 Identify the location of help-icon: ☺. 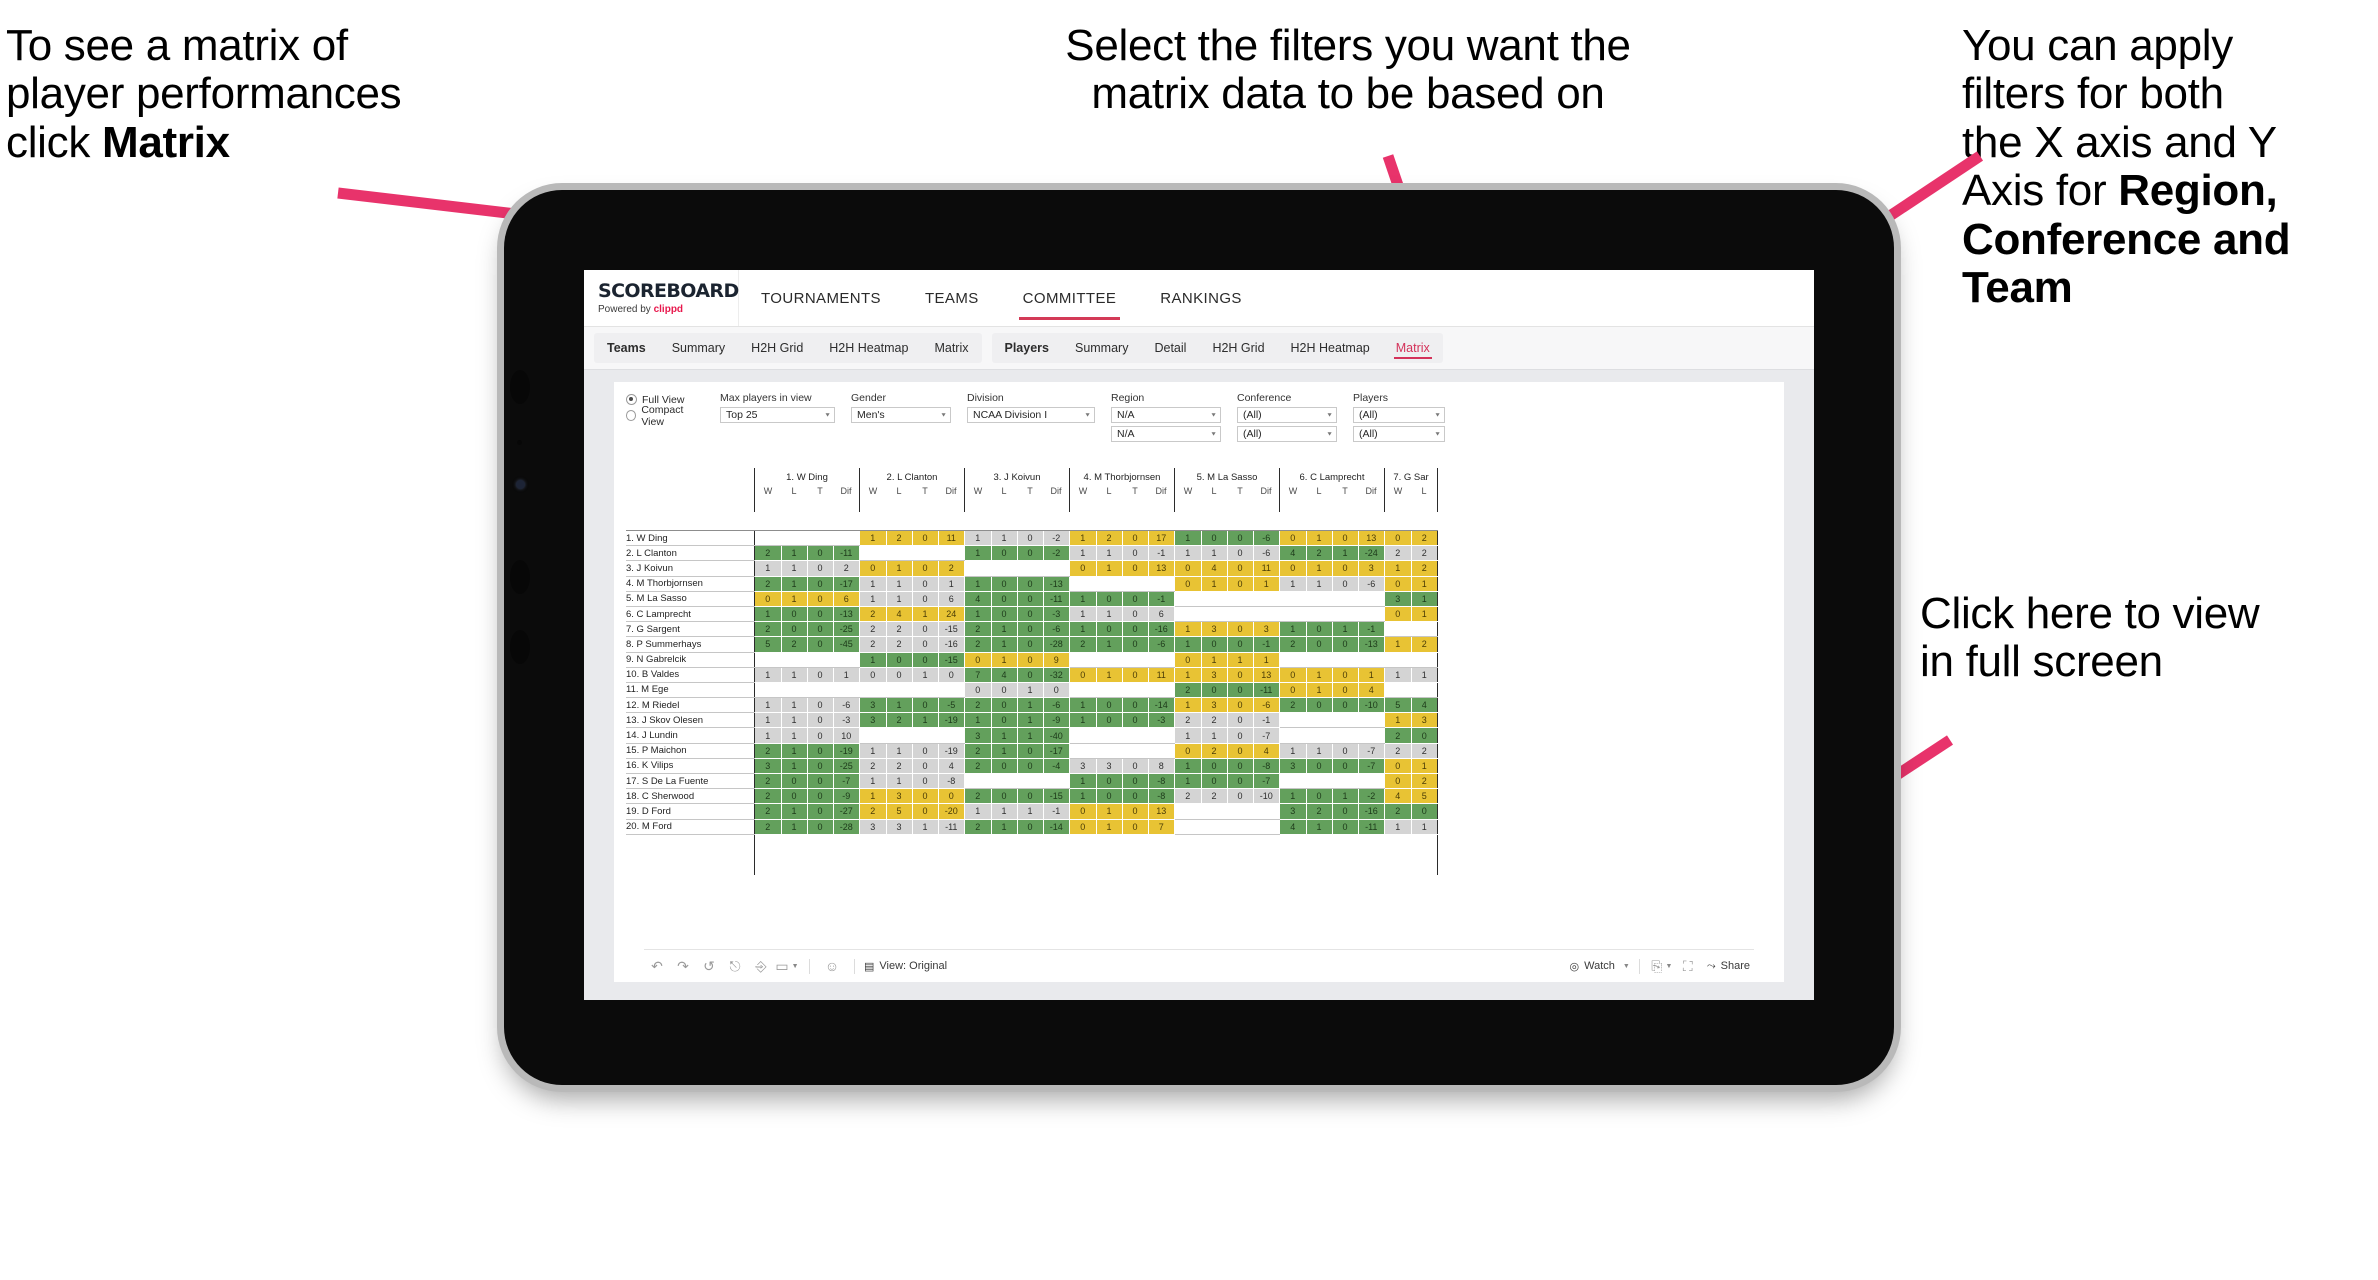
(832, 966).